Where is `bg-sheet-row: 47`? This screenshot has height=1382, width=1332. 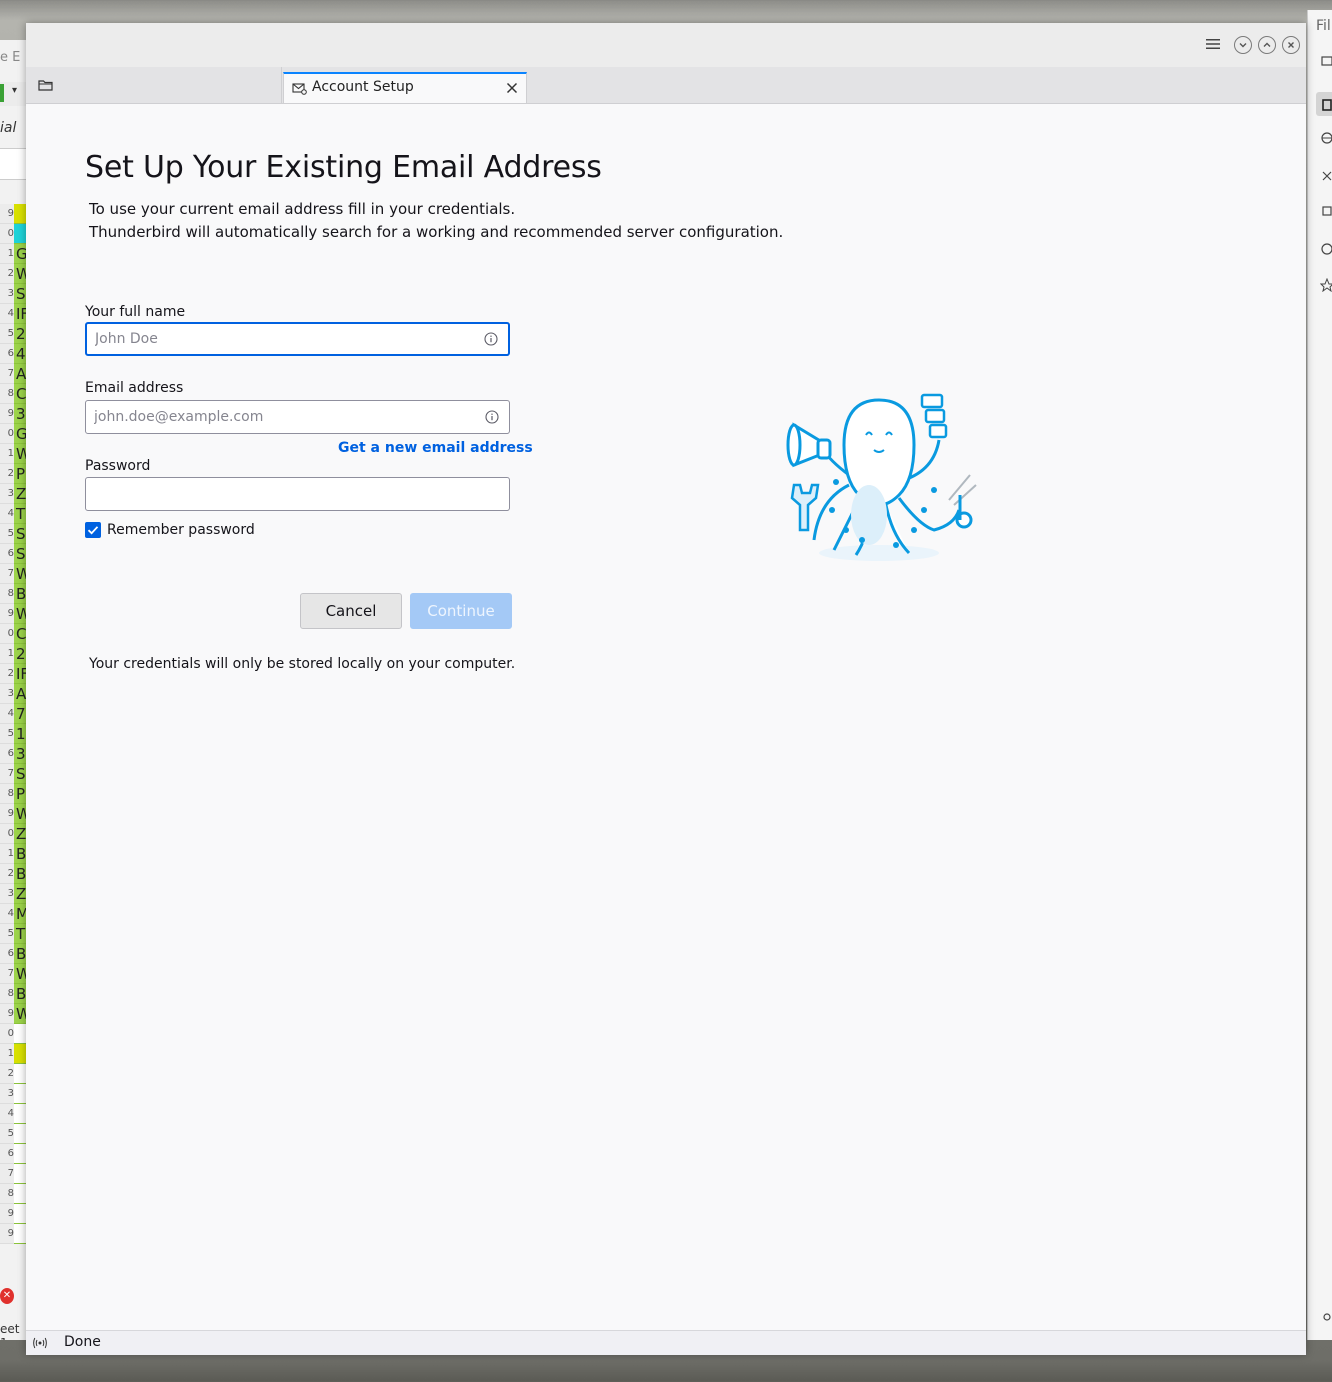
bg-sheet-row: 47 is located at coordinates (14, 714).